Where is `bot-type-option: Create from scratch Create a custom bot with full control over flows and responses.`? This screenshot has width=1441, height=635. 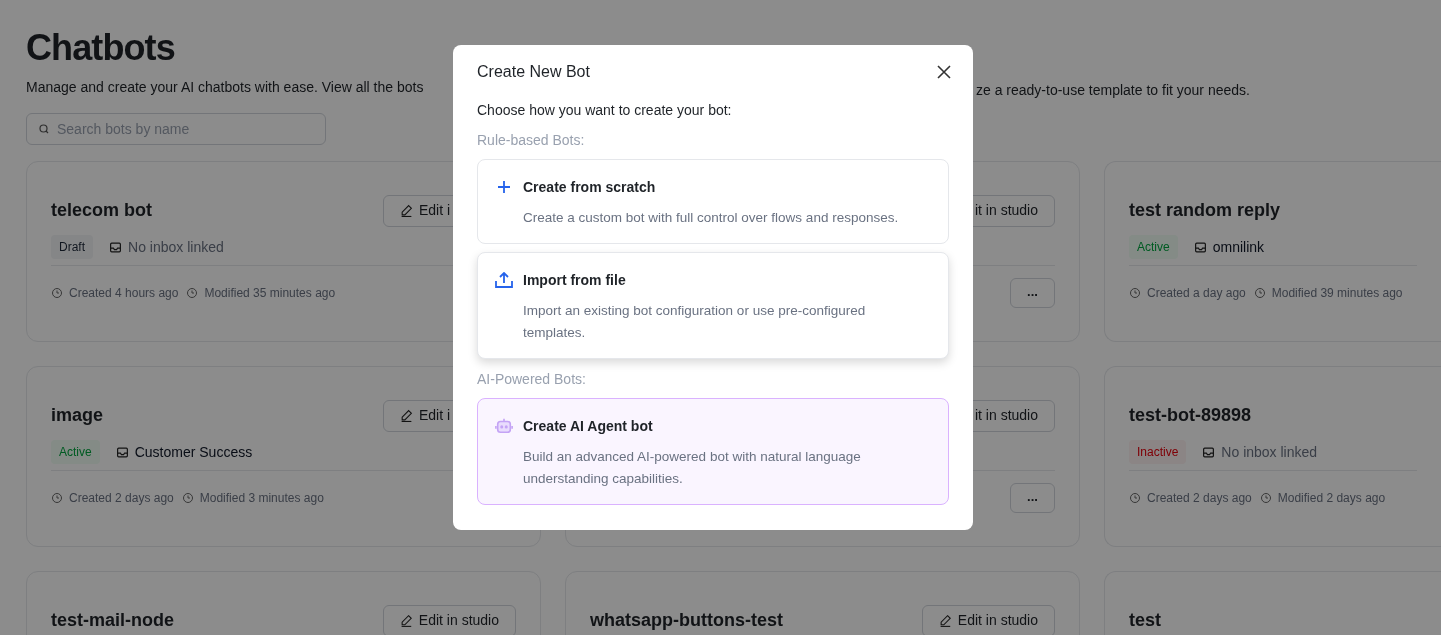 bot-type-option: Create from scratch Create a custom bot with full control over flows and responses. is located at coordinates (713, 201).